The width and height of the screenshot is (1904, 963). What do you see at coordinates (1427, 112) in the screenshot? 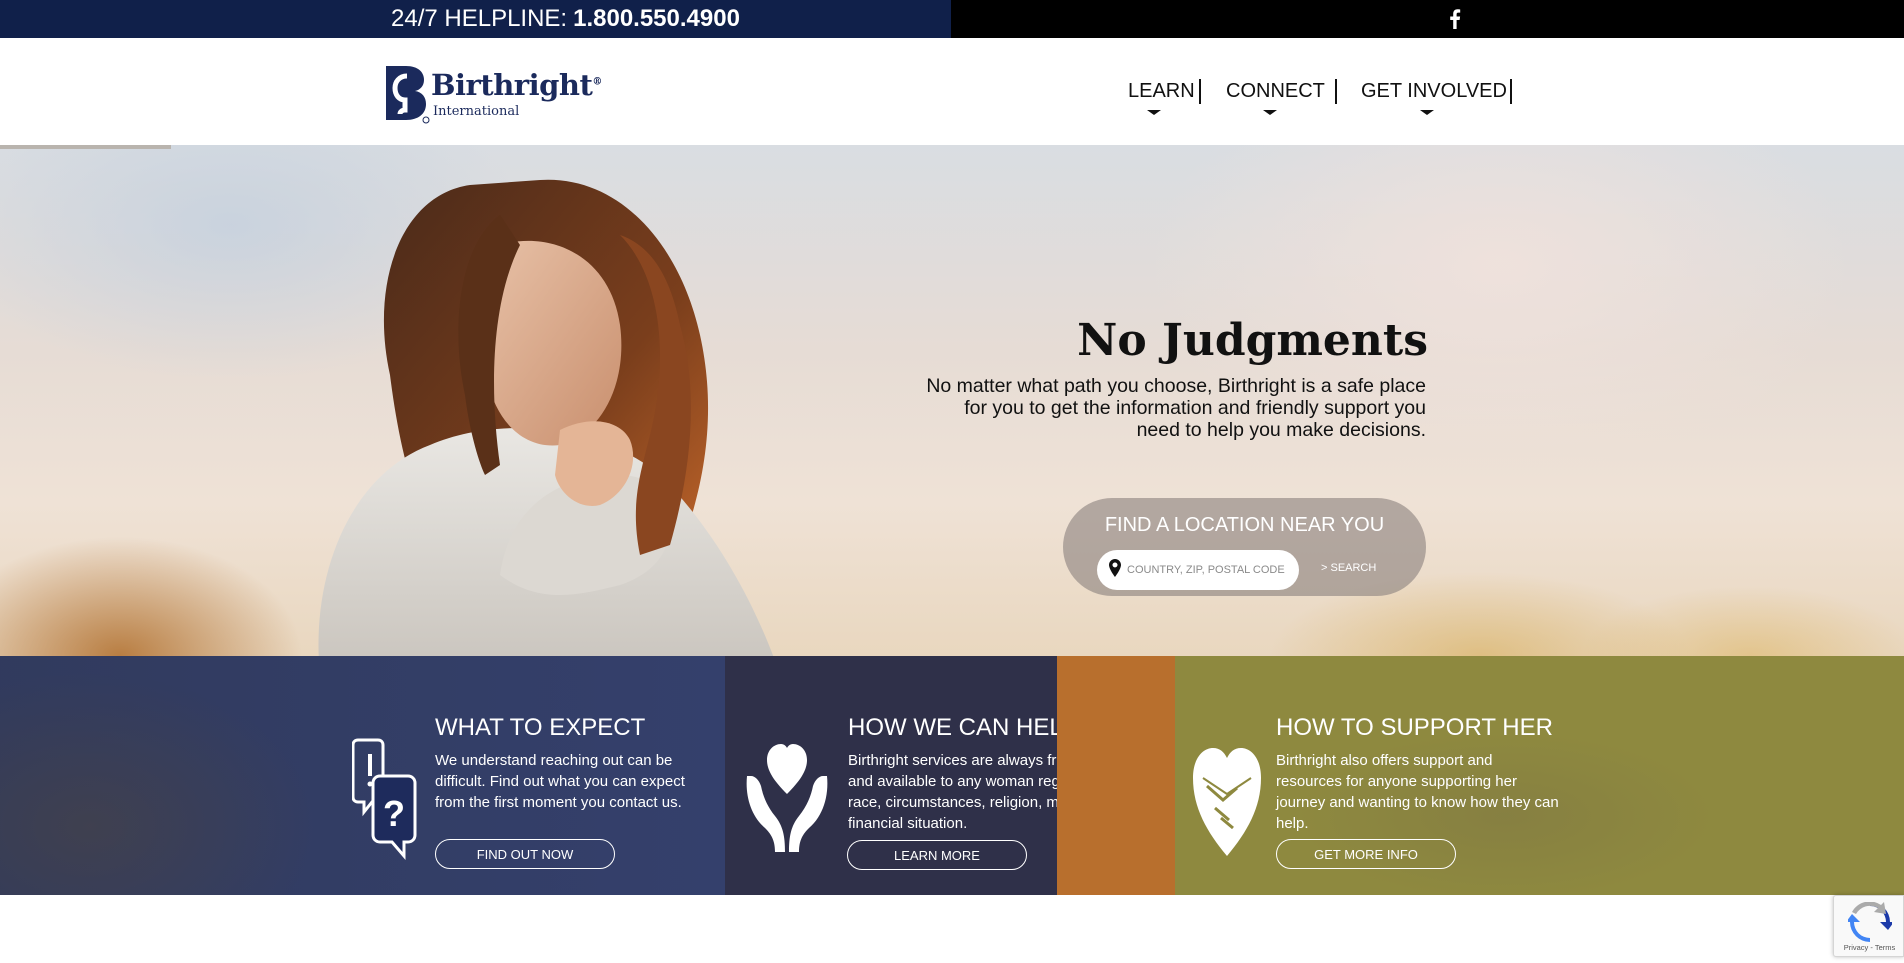
I see `get-involved-caret-icon` at bounding box center [1427, 112].